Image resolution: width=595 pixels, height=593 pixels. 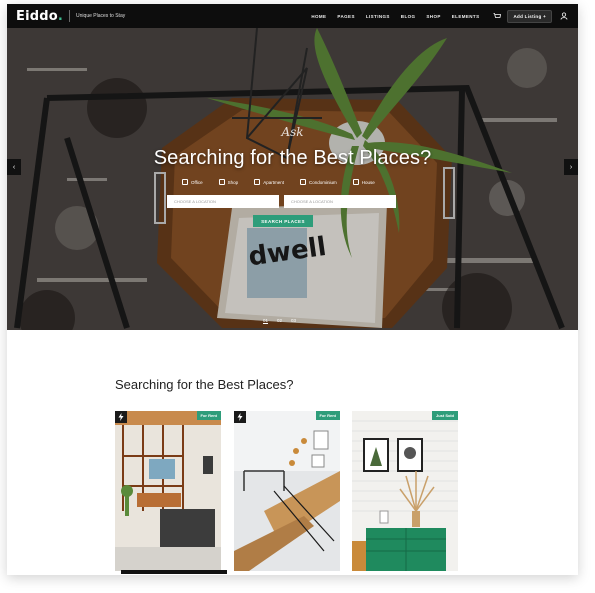 I want to click on hero-title: Searching for the Best Places?, so click(x=292, y=158).